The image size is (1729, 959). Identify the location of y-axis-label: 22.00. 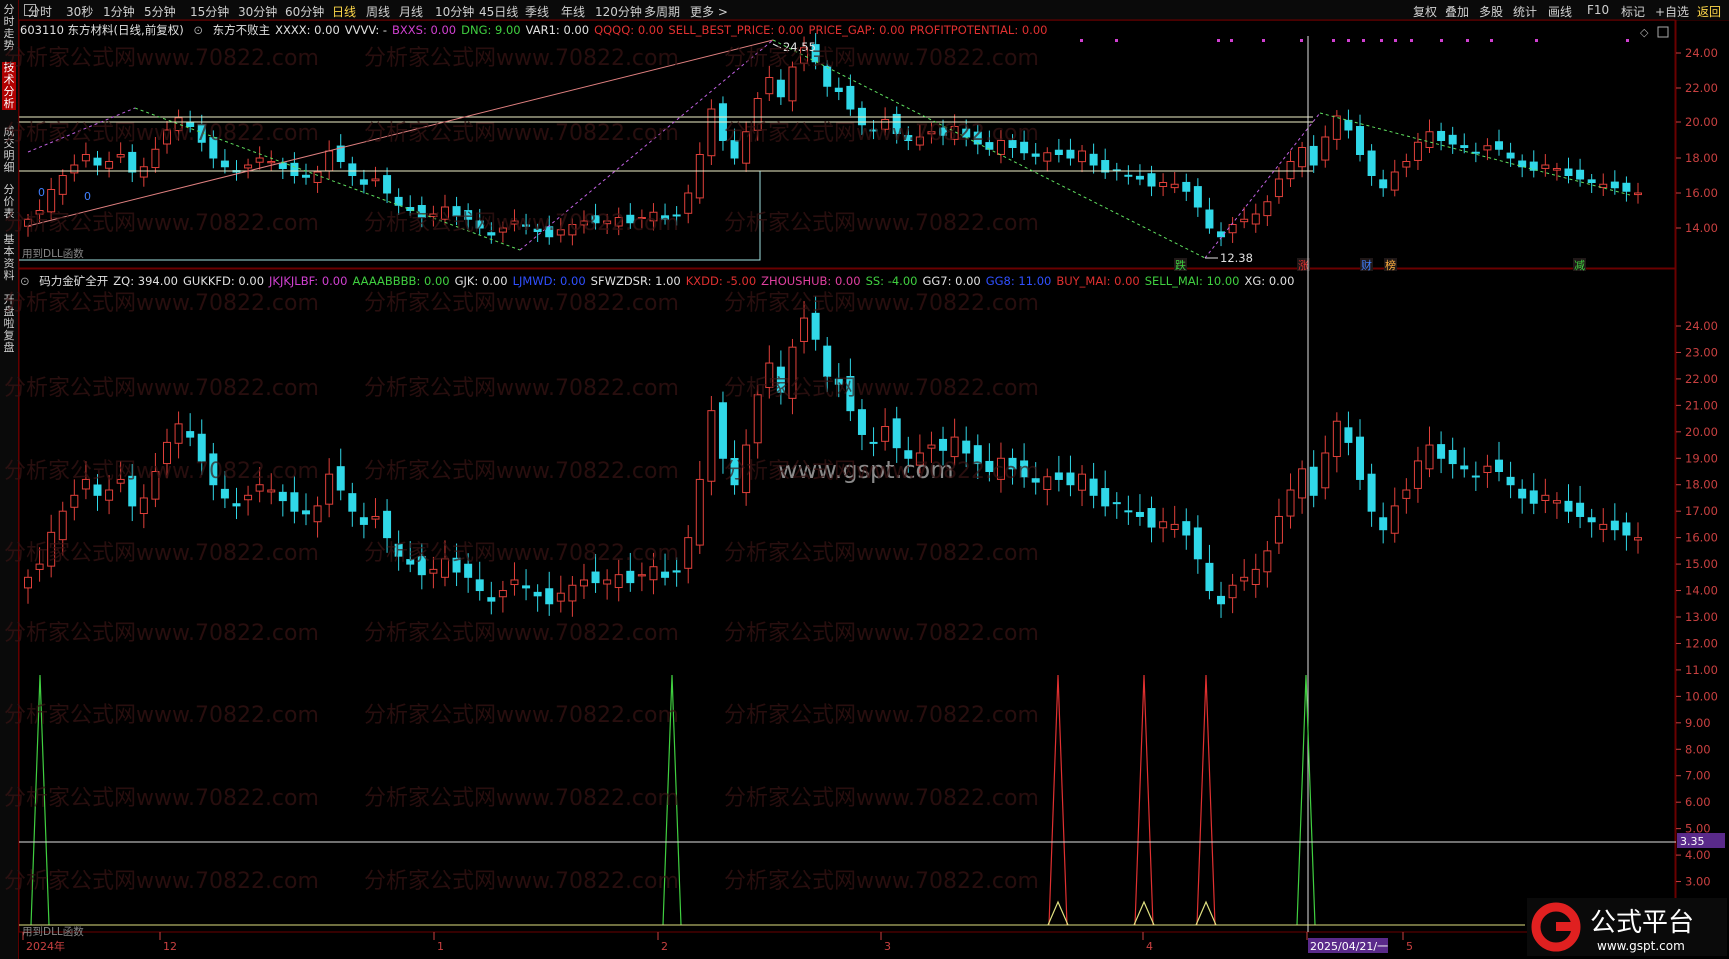
(1701, 379).